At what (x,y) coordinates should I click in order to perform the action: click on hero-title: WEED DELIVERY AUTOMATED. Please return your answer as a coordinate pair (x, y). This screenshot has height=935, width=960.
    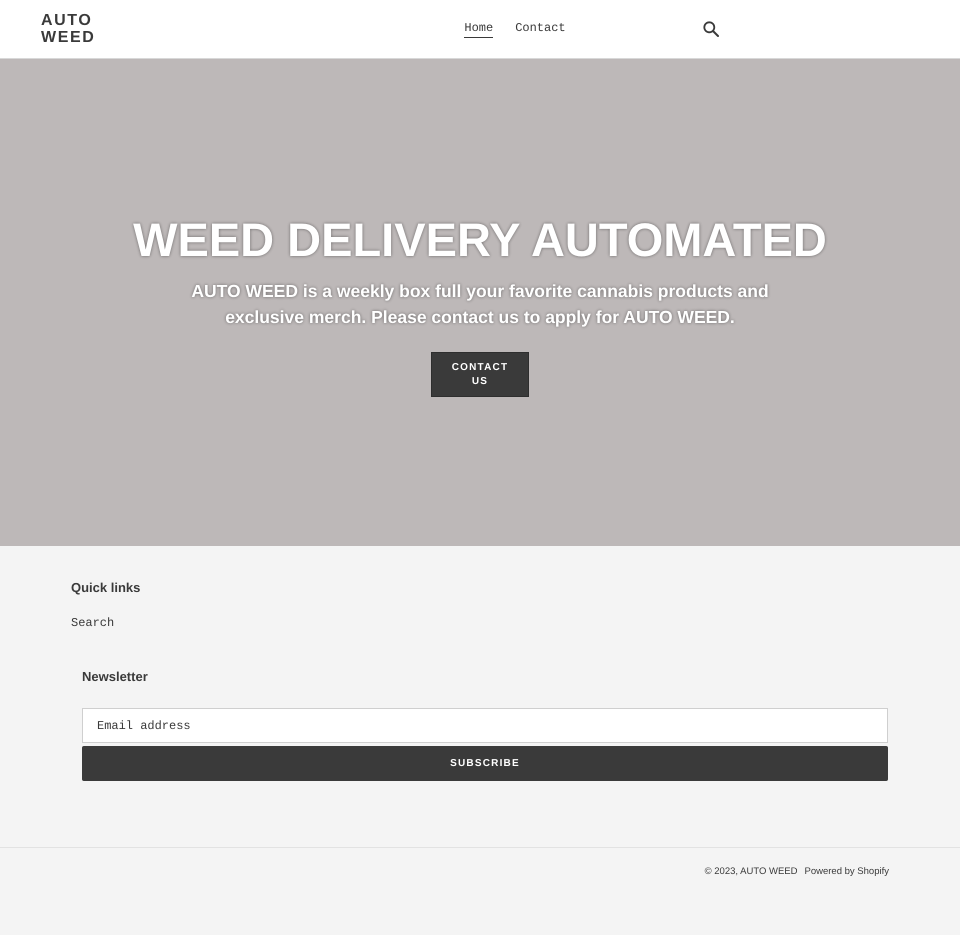
    Looking at the image, I should click on (480, 240).